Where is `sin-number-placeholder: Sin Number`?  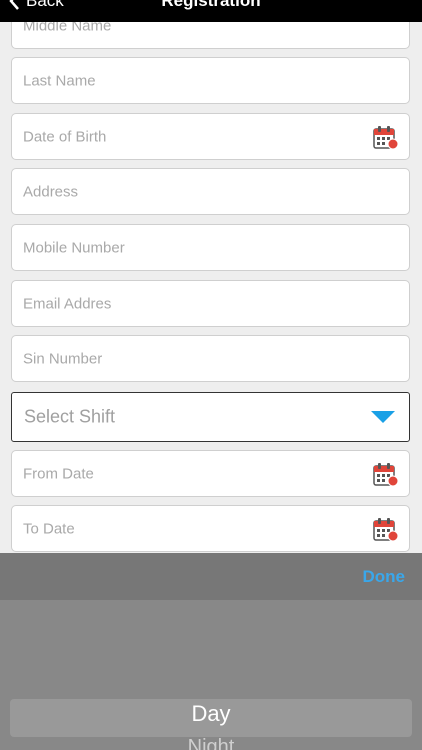 sin-number-placeholder: Sin Number is located at coordinates (63, 358).